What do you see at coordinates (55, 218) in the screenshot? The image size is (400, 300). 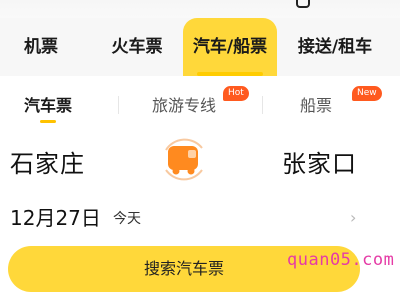 I see `departure-date: 12月27日` at bounding box center [55, 218].